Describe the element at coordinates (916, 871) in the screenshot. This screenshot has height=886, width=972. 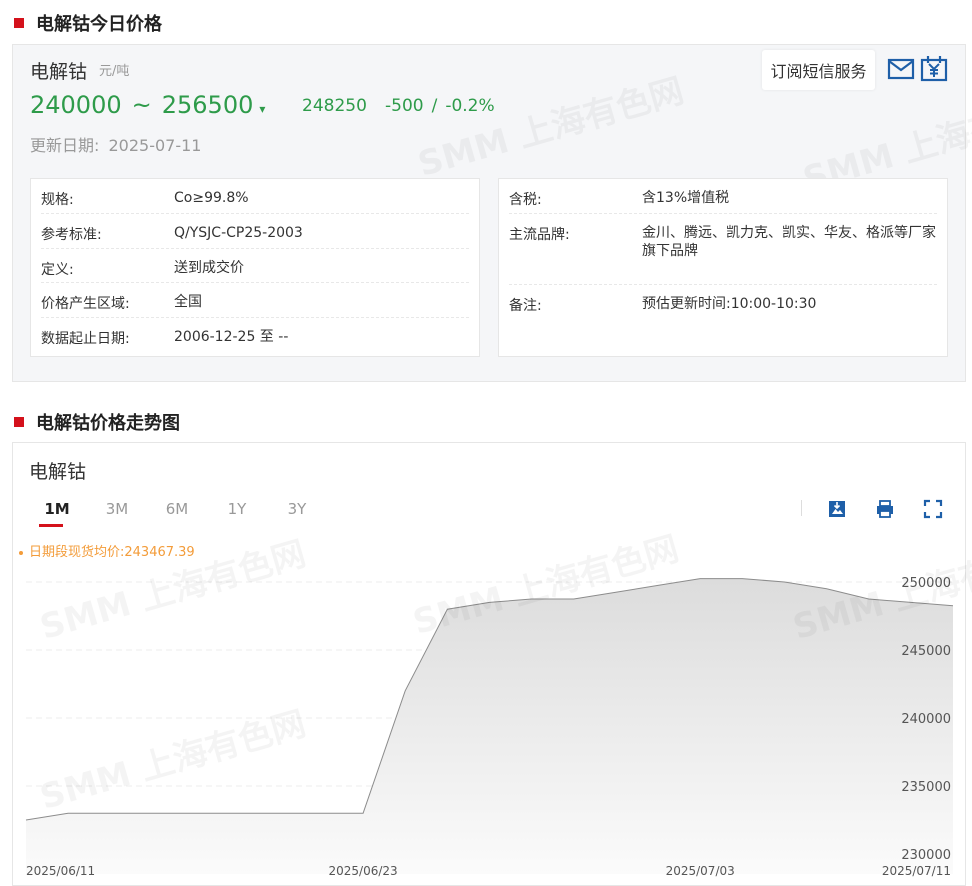
I see `x-tick-label: 2025/07/11` at that location.